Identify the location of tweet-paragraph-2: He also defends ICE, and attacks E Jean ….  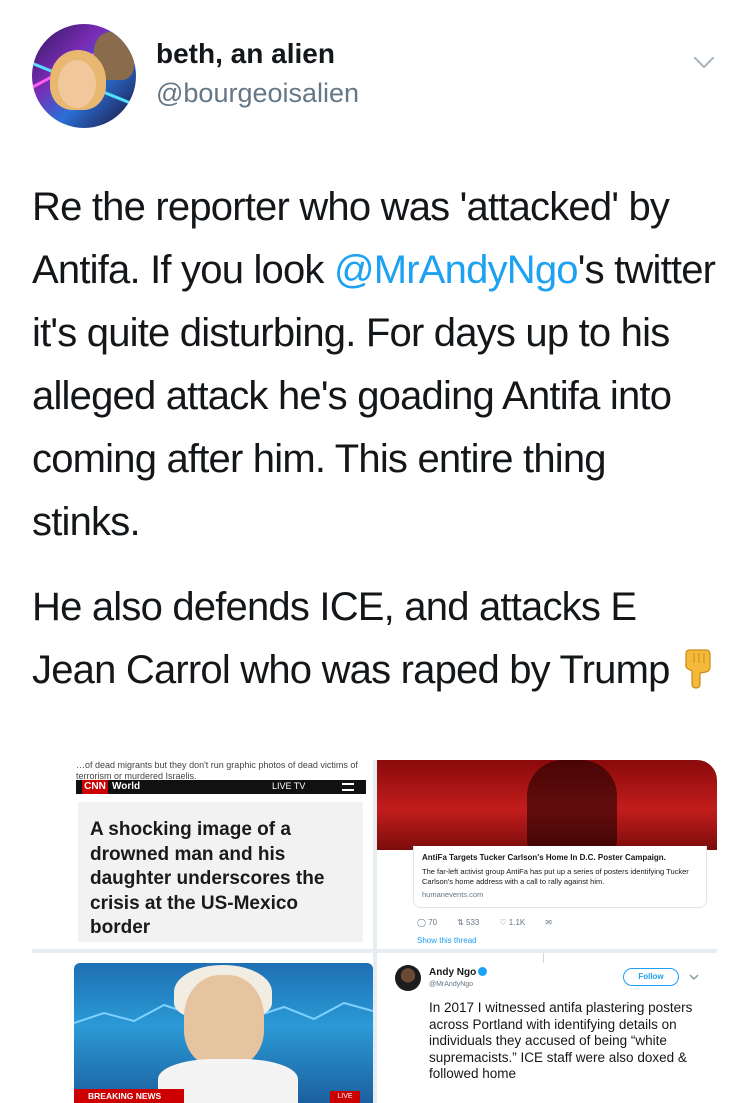
(377, 639).